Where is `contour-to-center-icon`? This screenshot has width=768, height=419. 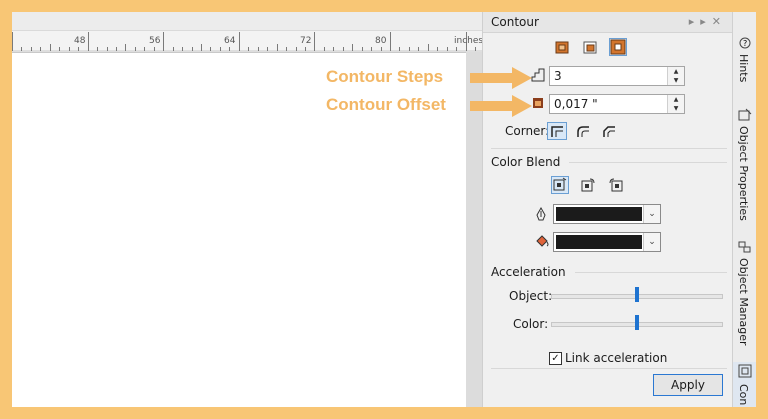 contour-to-center-icon is located at coordinates (562, 47).